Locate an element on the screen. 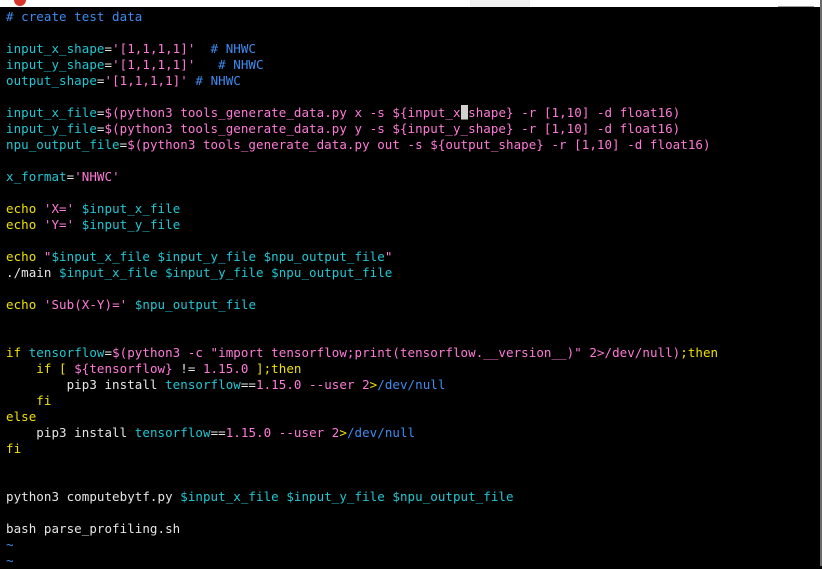 This screenshot has width=822, height=569. code-token: input_y_shape is located at coordinates (55, 64).